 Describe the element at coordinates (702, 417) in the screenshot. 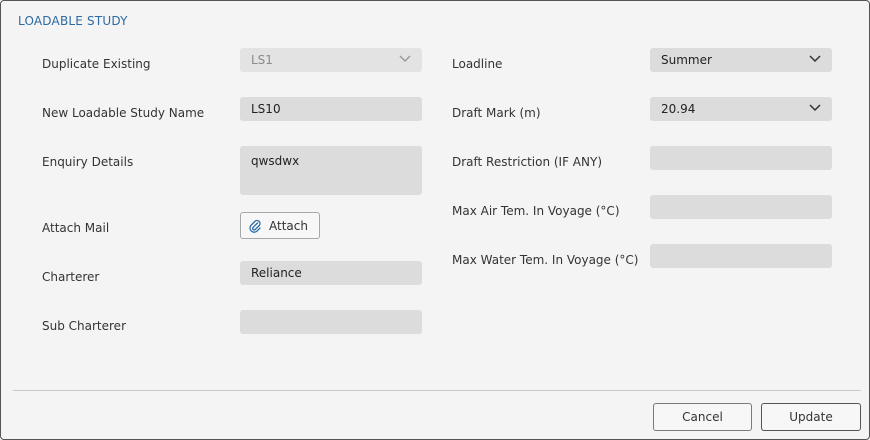

I see `cancel-button: Cancel` at that location.